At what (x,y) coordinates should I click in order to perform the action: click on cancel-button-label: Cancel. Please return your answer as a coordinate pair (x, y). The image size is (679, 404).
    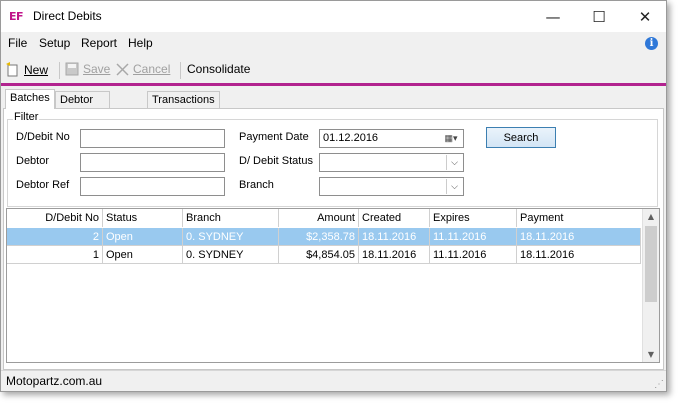
    Looking at the image, I should click on (152, 69).